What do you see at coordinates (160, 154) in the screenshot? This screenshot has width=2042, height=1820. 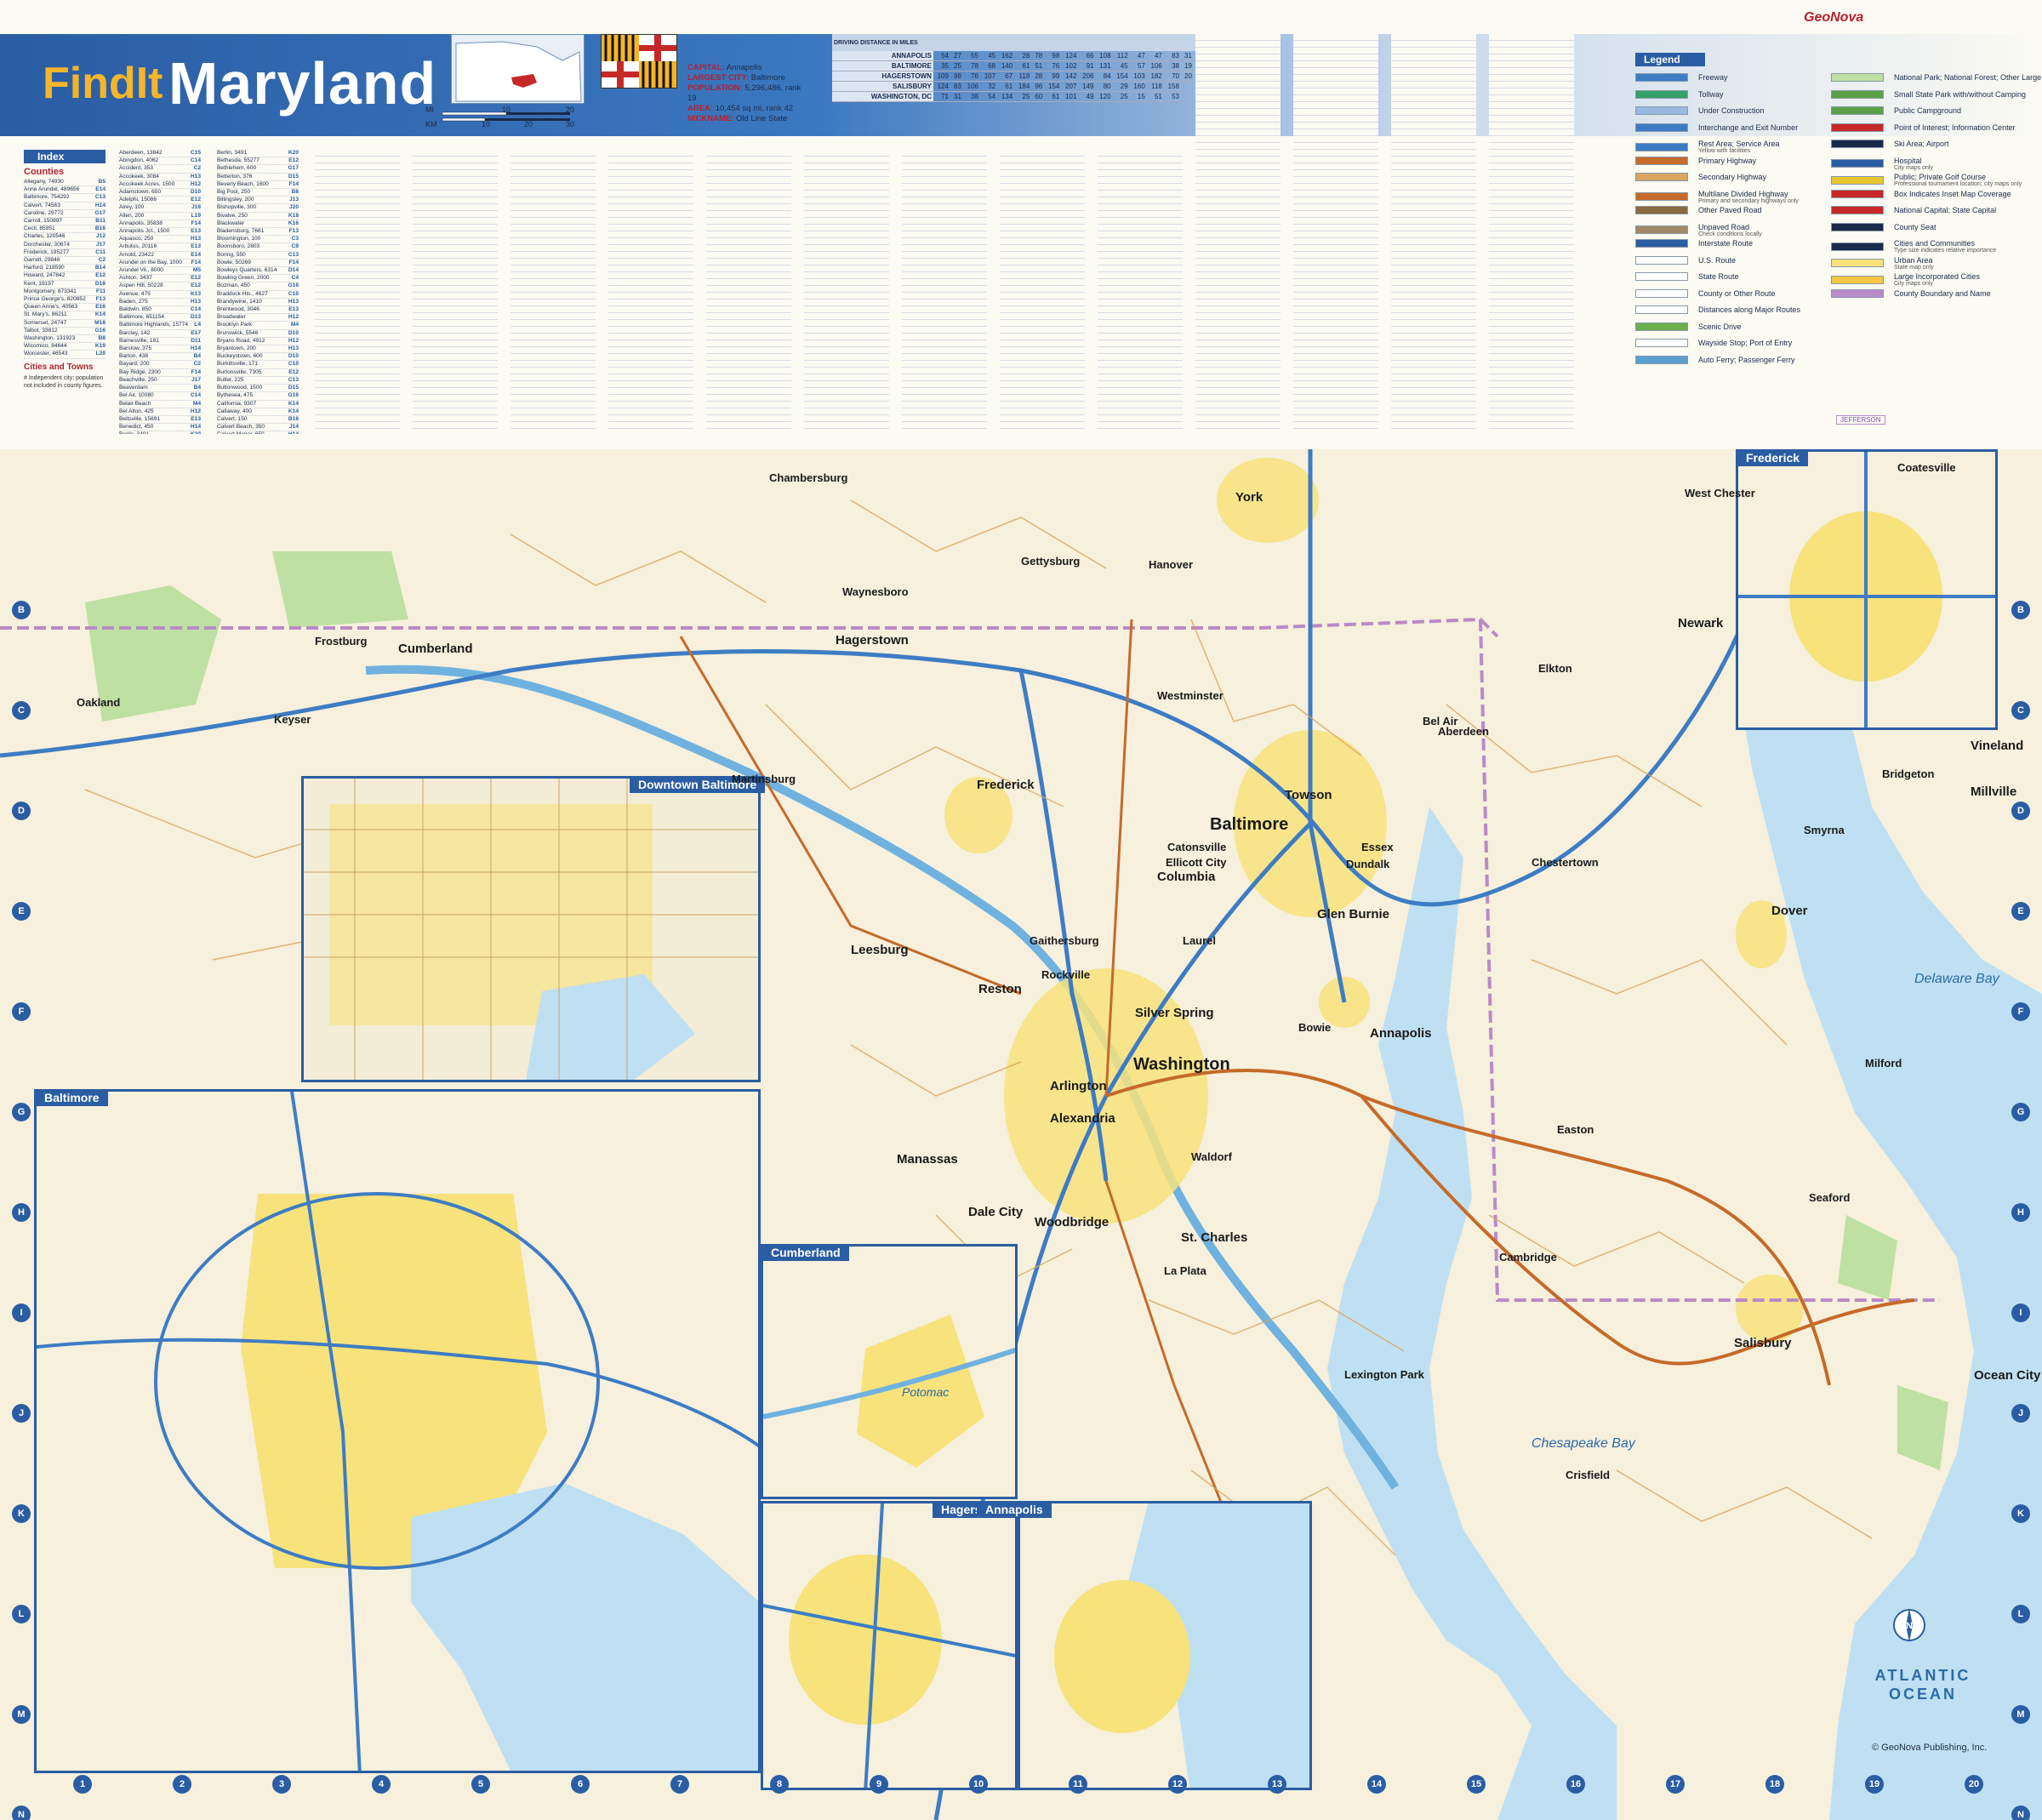 I see `index-entry: Aberdeen, 13842 C15` at bounding box center [160, 154].